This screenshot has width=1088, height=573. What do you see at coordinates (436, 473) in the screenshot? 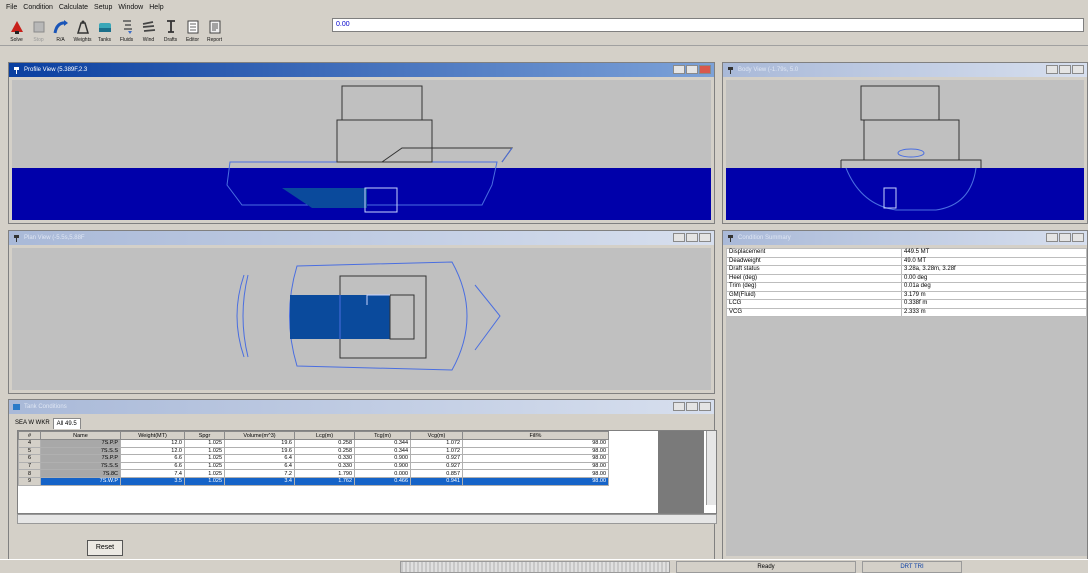
I see `cell-vcg: 0.857` at bounding box center [436, 473].